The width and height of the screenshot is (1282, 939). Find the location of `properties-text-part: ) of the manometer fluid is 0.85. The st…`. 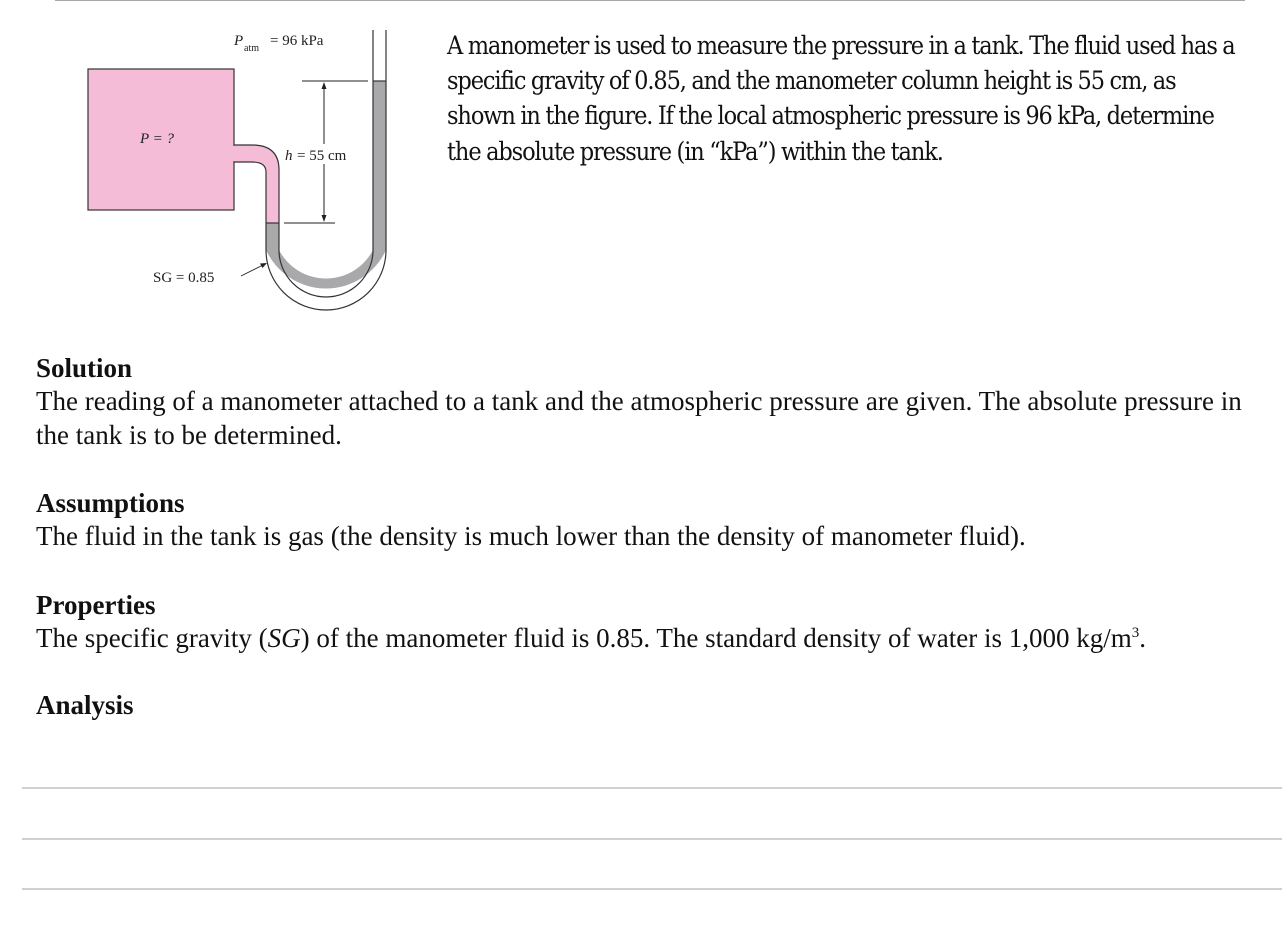

properties-text-part: ) of the manometer fluid is 0.85. The st… is located at coordinates (716, 638).